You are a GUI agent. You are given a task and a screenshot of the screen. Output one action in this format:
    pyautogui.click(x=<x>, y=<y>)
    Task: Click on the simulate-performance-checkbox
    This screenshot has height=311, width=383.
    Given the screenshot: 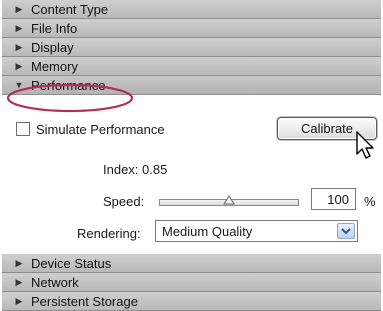 What is the action you would take?
    pyautogui.click(x=23, y=129)
    